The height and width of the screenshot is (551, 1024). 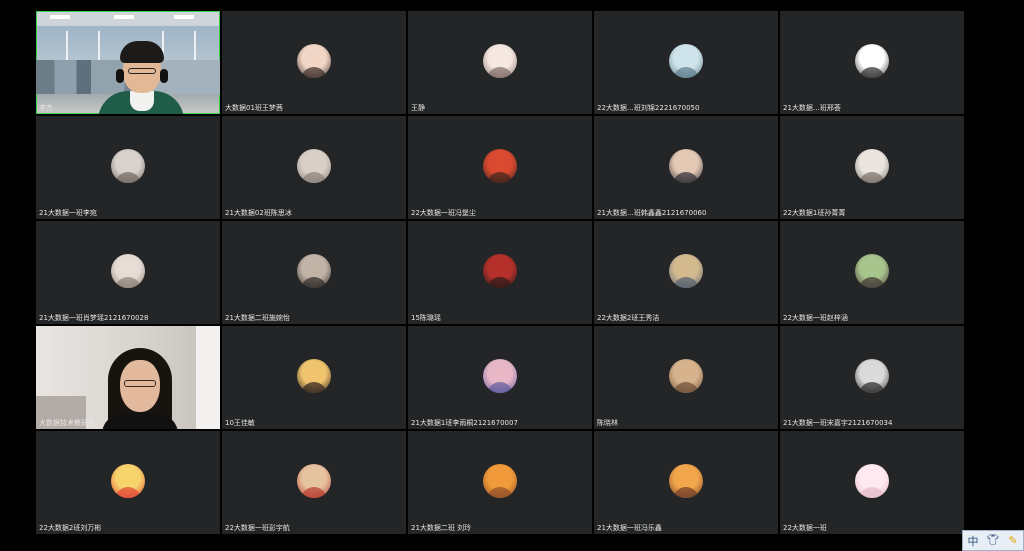 I want to click on participant-name: 21大数据一班肖梦瑶2121670028, so click(x=94, y=318).